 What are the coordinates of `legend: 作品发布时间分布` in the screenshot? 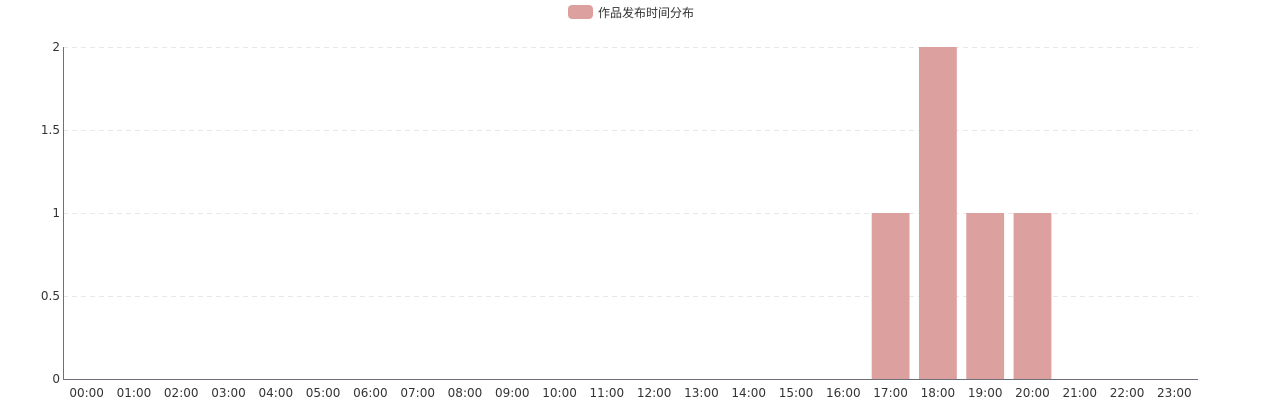 It's located at (631, 12).